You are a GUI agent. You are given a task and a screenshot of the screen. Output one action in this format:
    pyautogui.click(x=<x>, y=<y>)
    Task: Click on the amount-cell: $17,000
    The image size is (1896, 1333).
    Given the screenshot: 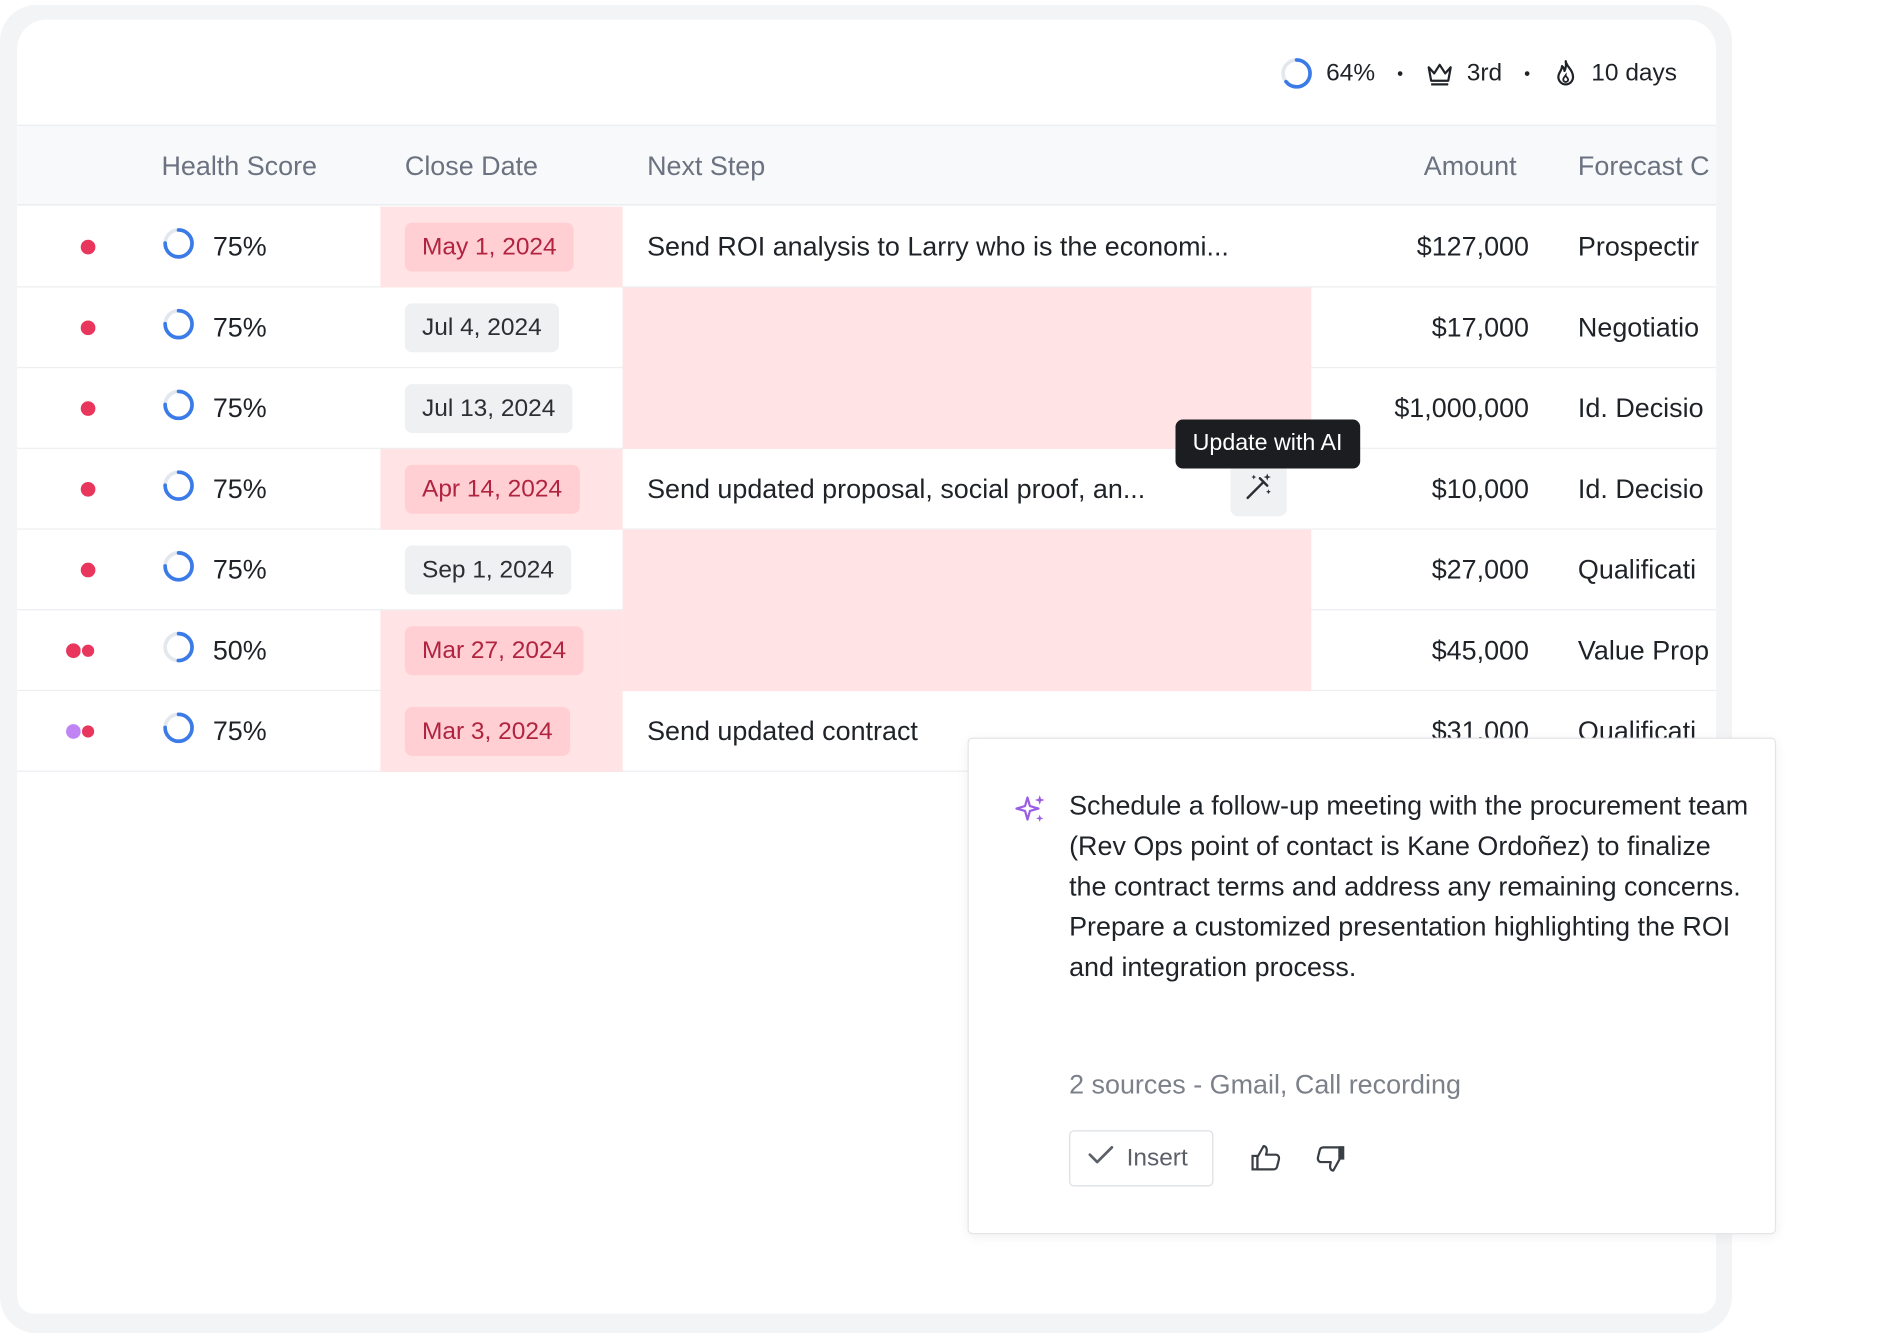 What is the action you would take?
    pyautogui.click(x=1480, y=327)
    